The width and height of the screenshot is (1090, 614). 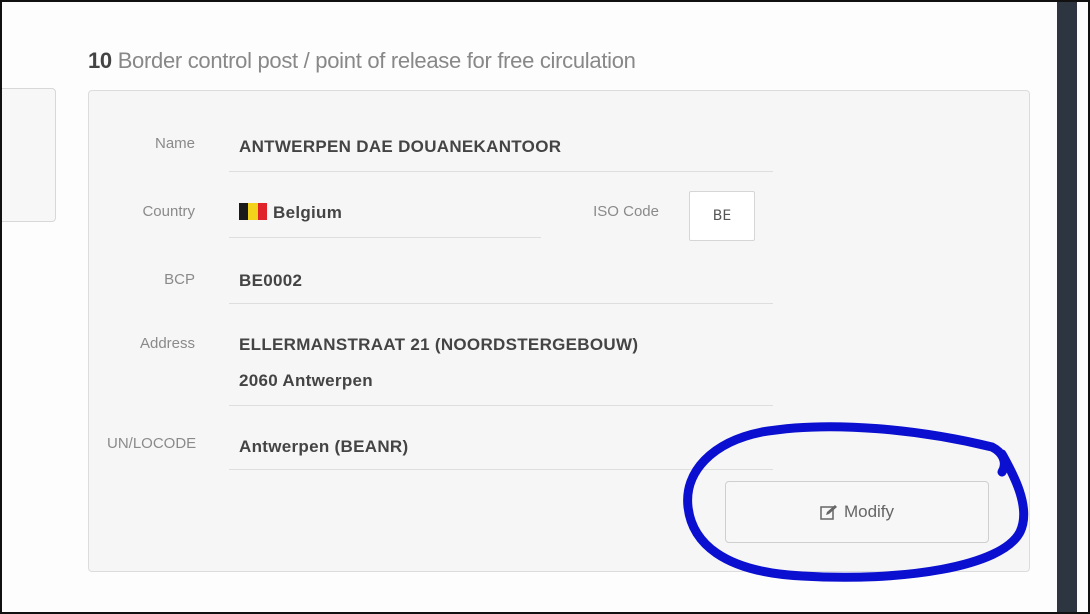 What do you see at coordinates (439, 344) in the screenshot?
I see `address-line-1: ELLERMANSTRAAT 21 (NOORDSTERGEBOUW)` at bounding box center [439, 344].